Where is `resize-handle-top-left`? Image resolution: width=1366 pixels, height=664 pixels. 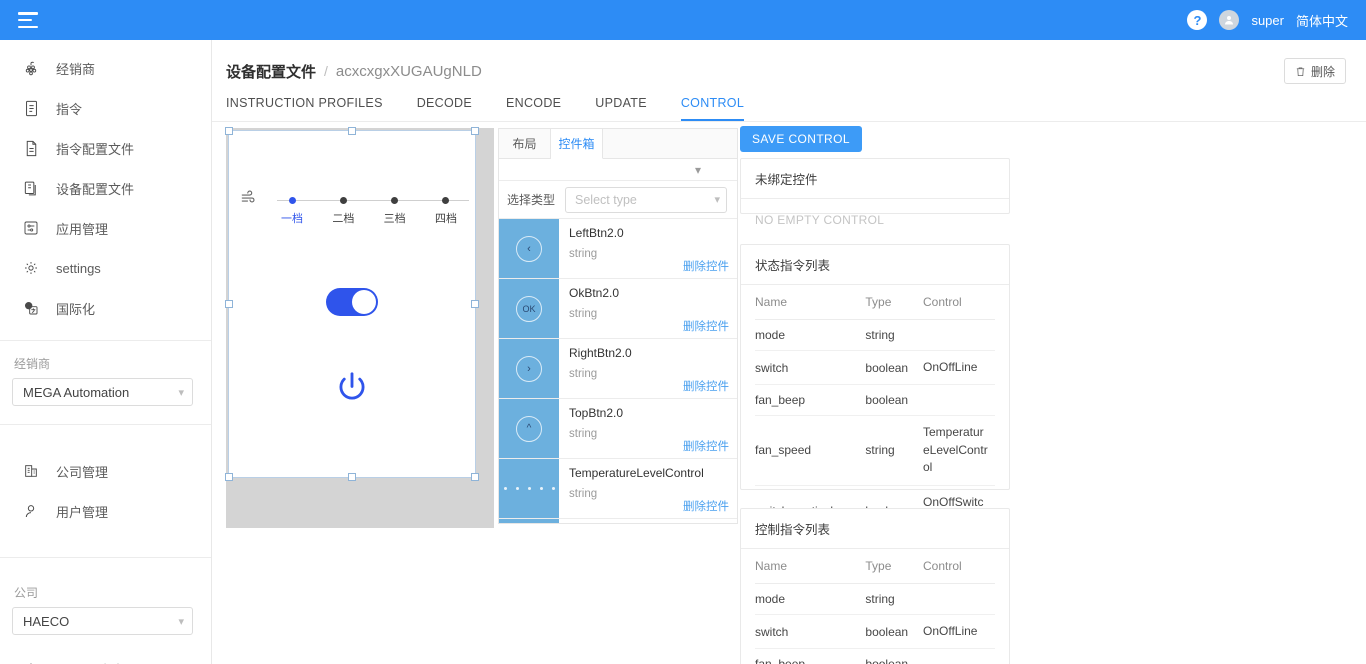 resize-handle-top-left is located at coordinates (229, 131).